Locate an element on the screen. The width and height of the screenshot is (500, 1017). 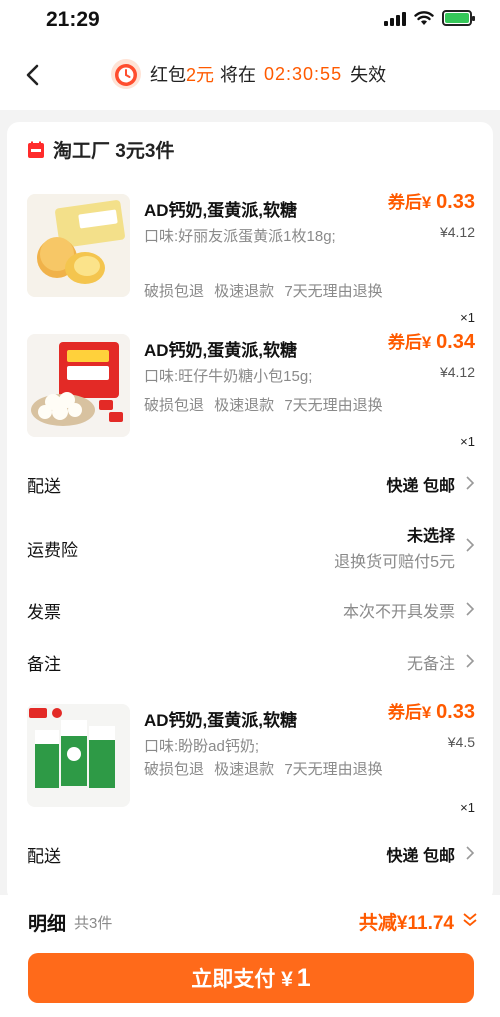
red-packet-prefix: 红包 is located at coordinates (168, 75).